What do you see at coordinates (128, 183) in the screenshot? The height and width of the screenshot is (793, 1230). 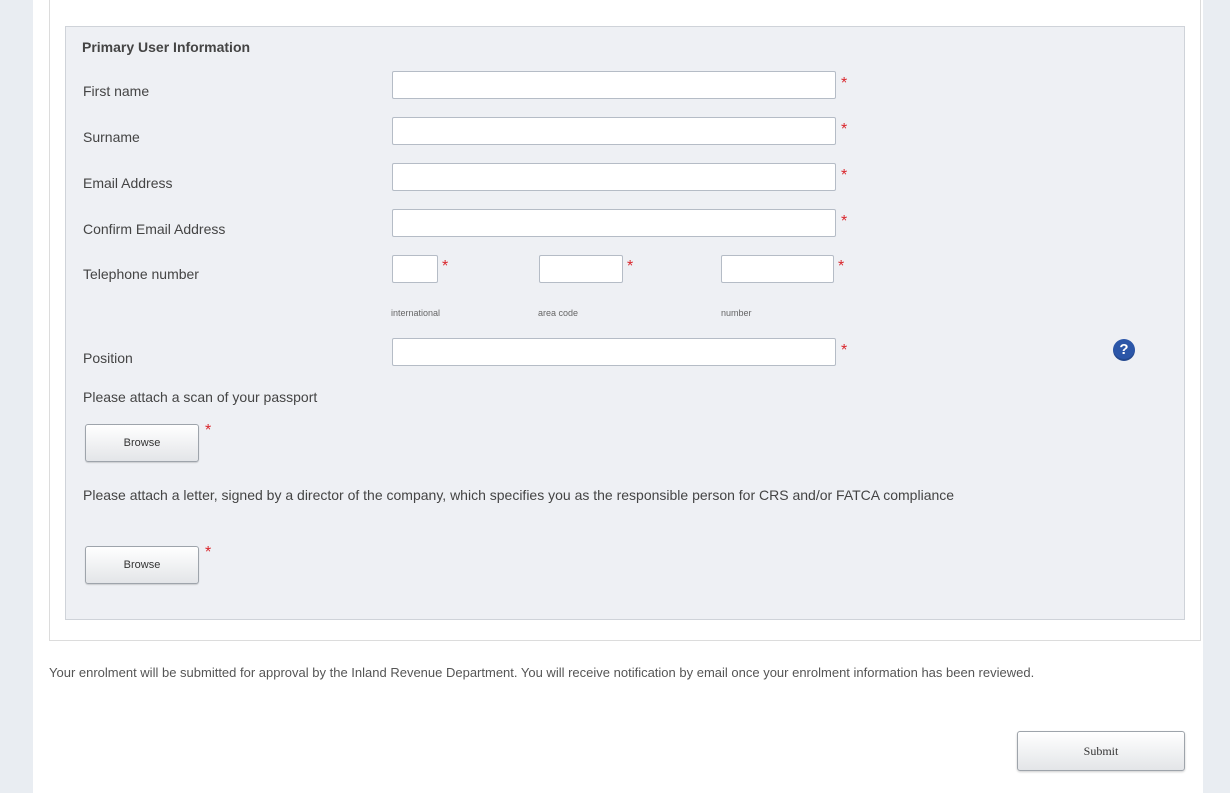 I see `email-label: Email Address` at bounding box center [128, 183].